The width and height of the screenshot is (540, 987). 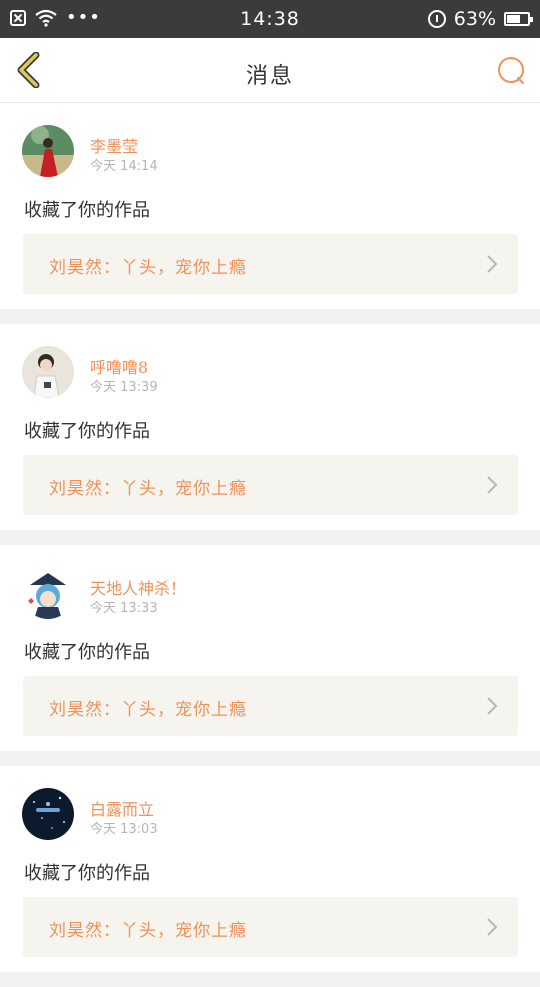 What do you see at coordinates (114, 145) in the screenshot?
I see `username: 李墨莹` at bounding box center [114, 145].